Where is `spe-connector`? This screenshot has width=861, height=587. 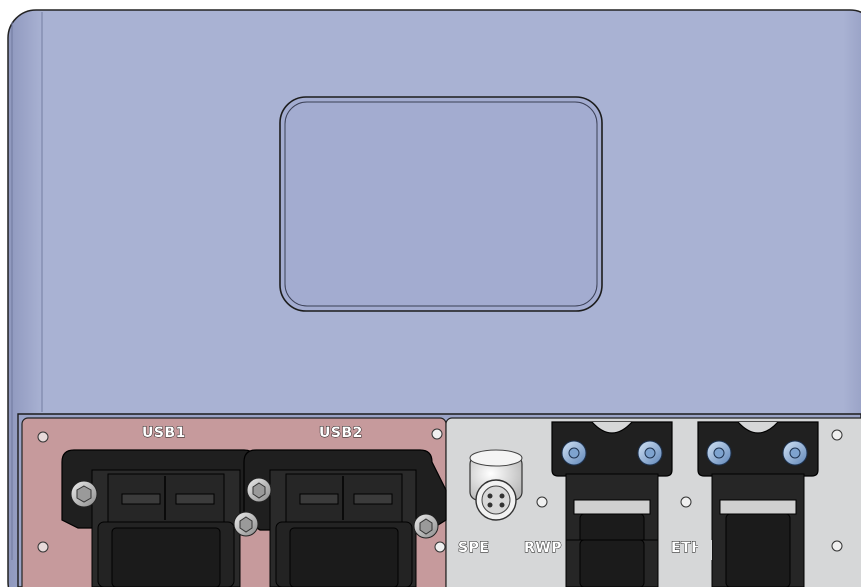 spe-connector is located at coordinates (496, 485).